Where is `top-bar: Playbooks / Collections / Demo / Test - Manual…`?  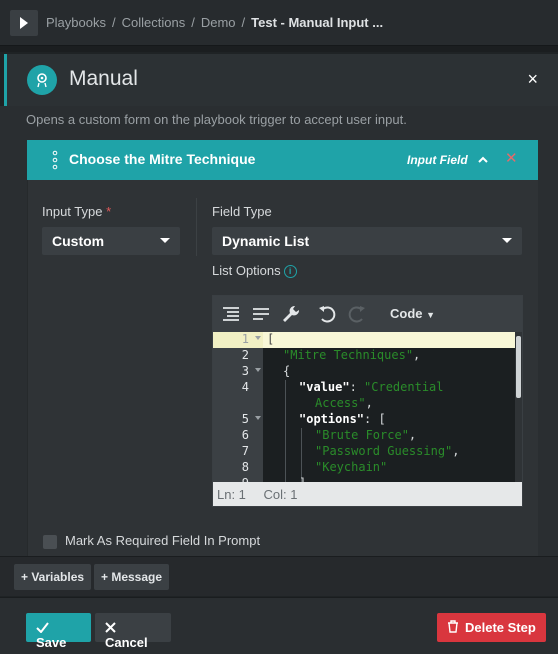 top-bar: Playbooks / Collections / Demo / Test - Manual… is located at coordinates (279, 23).